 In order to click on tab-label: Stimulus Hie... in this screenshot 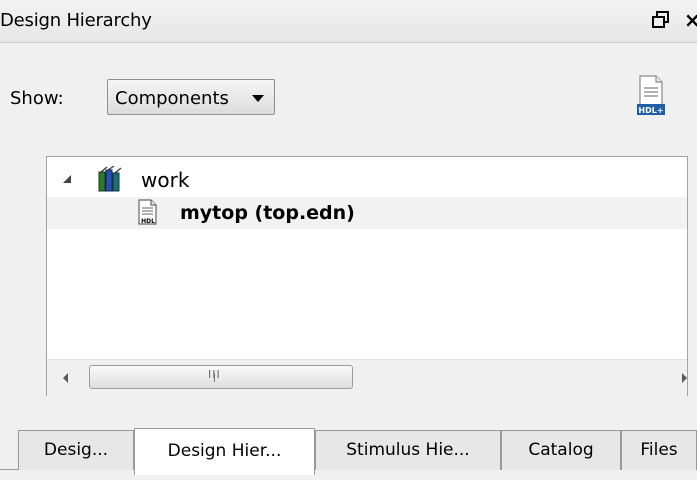, I will do `click(408, 450)`.